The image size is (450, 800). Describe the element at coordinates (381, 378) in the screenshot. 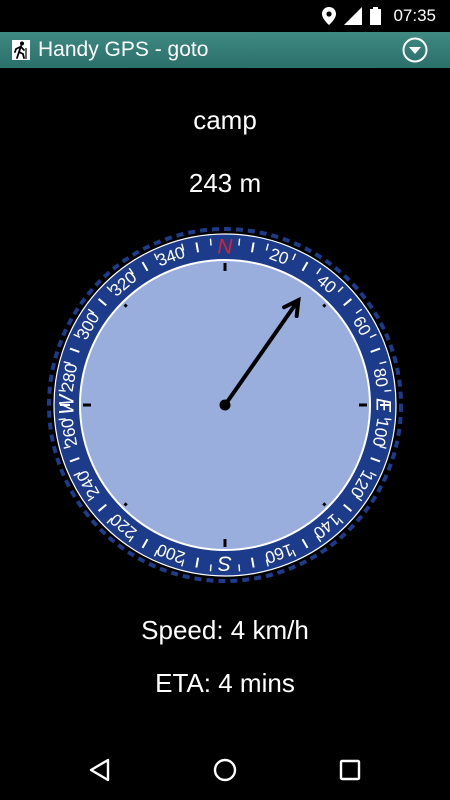

I see `bezel-degree-label: 80` at that location.